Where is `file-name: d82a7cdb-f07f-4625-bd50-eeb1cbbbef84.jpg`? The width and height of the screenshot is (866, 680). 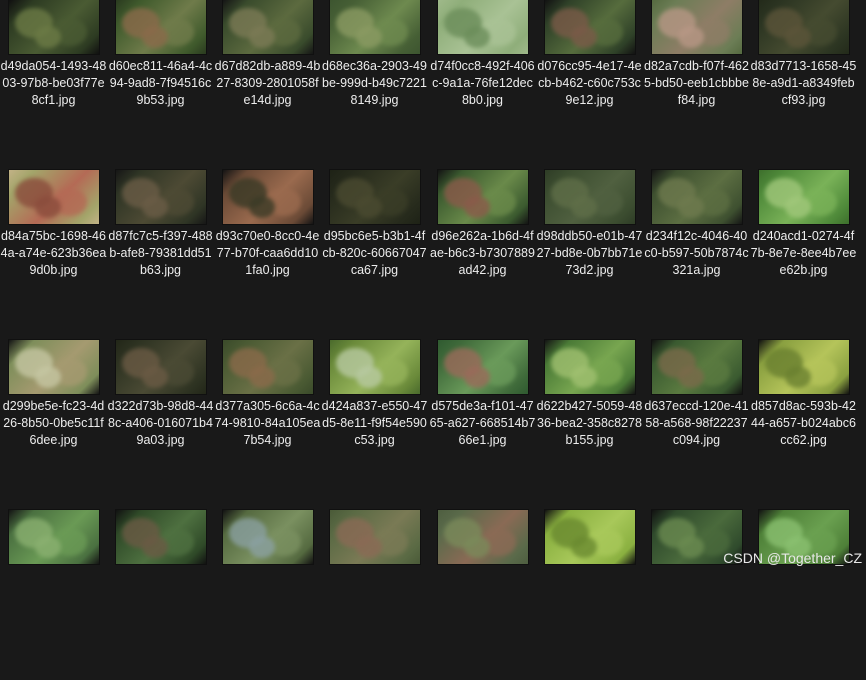 file-name: d82a7cdb-f07f-4625-bd50-eeb1cbbbef84.jpg is located at coordinates (696, 83).